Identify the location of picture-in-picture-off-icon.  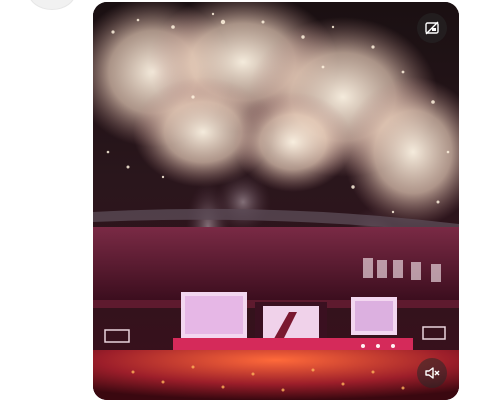
(432, 28).